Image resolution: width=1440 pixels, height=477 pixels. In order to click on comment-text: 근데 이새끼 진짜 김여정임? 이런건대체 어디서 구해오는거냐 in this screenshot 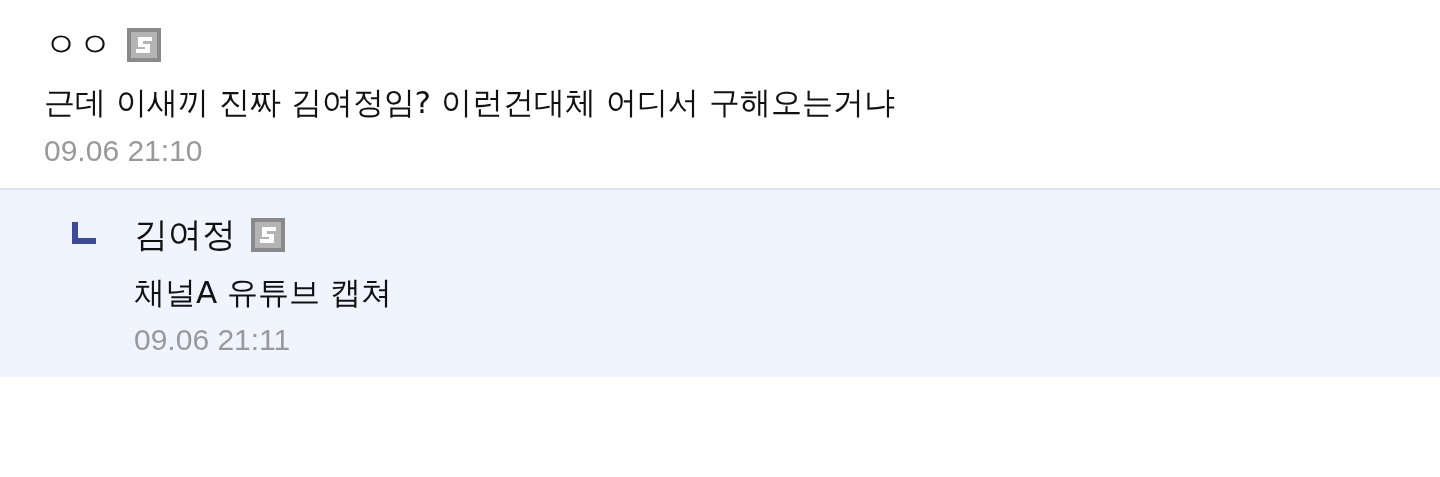, I will do `click(470, 102)`.